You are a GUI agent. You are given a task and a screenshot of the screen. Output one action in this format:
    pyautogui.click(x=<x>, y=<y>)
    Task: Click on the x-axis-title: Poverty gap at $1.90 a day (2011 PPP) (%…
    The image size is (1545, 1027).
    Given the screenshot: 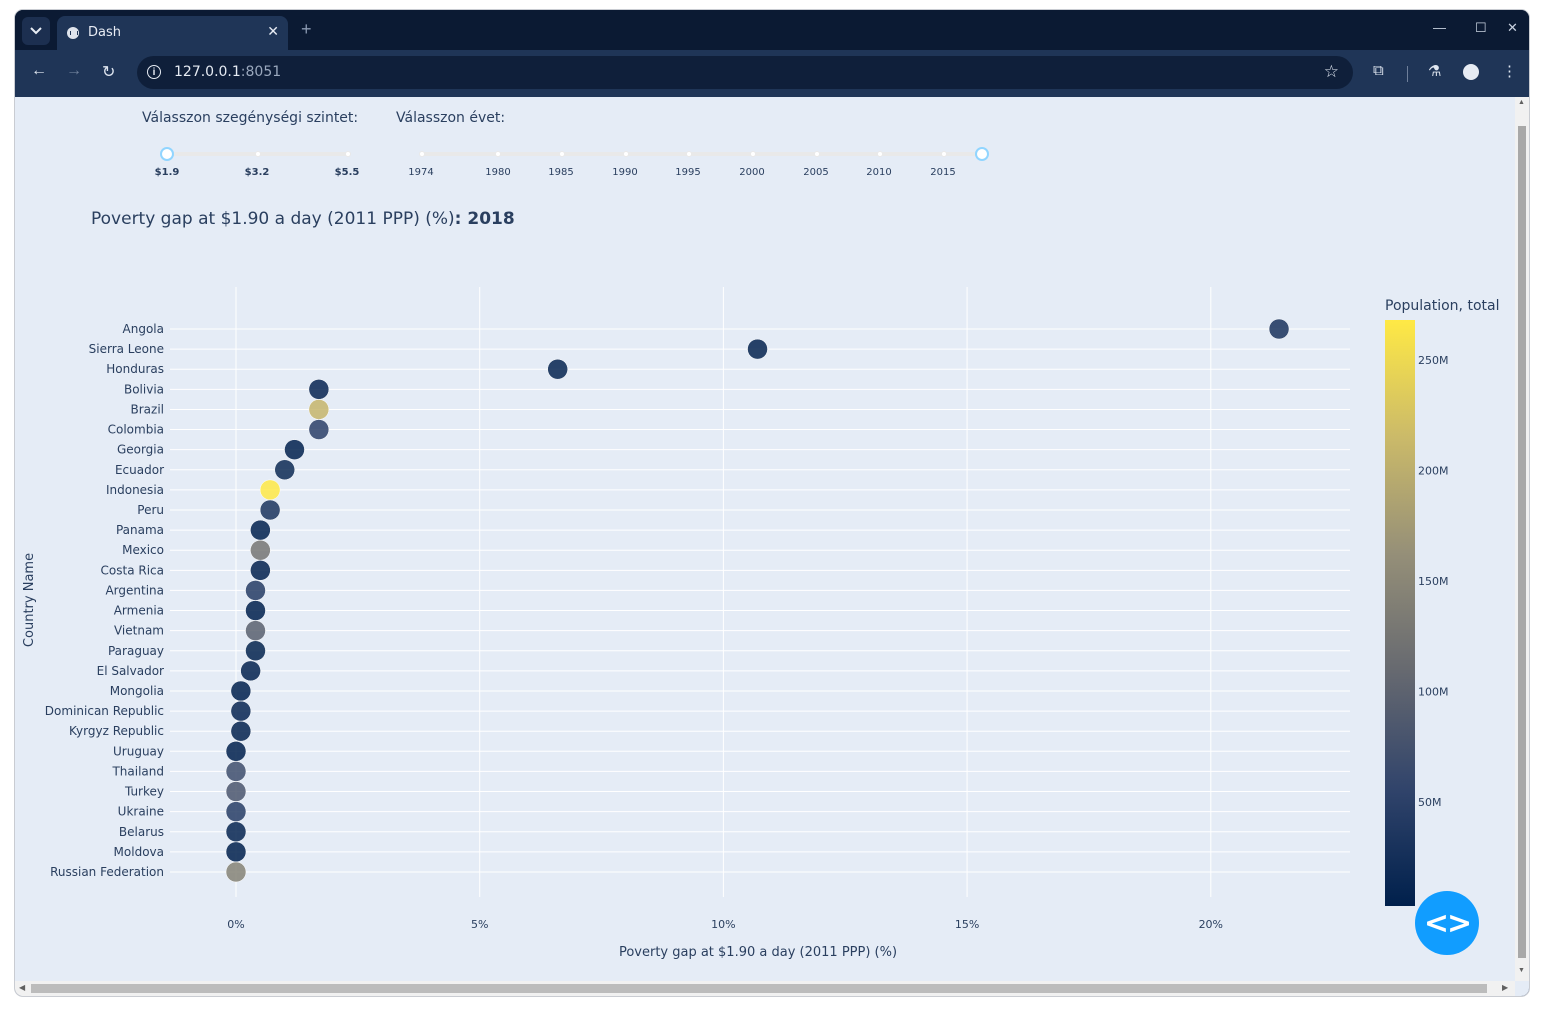 What is the action you would take?
    pyautogui.click(x=758, y=952)
    